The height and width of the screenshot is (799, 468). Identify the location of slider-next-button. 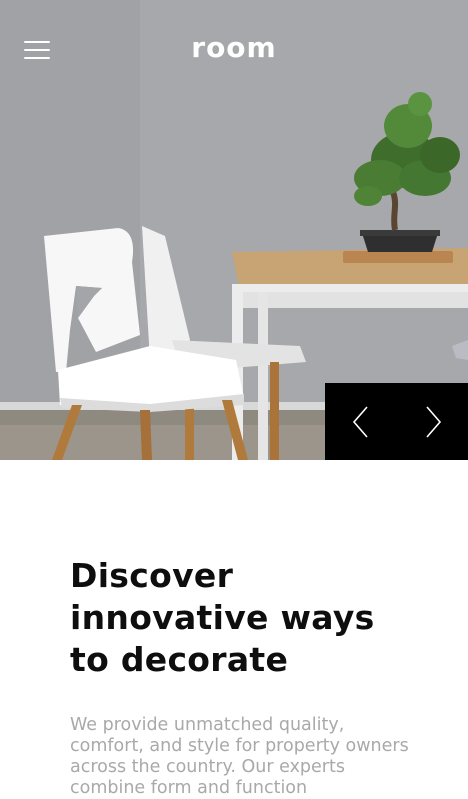
(432, 421).